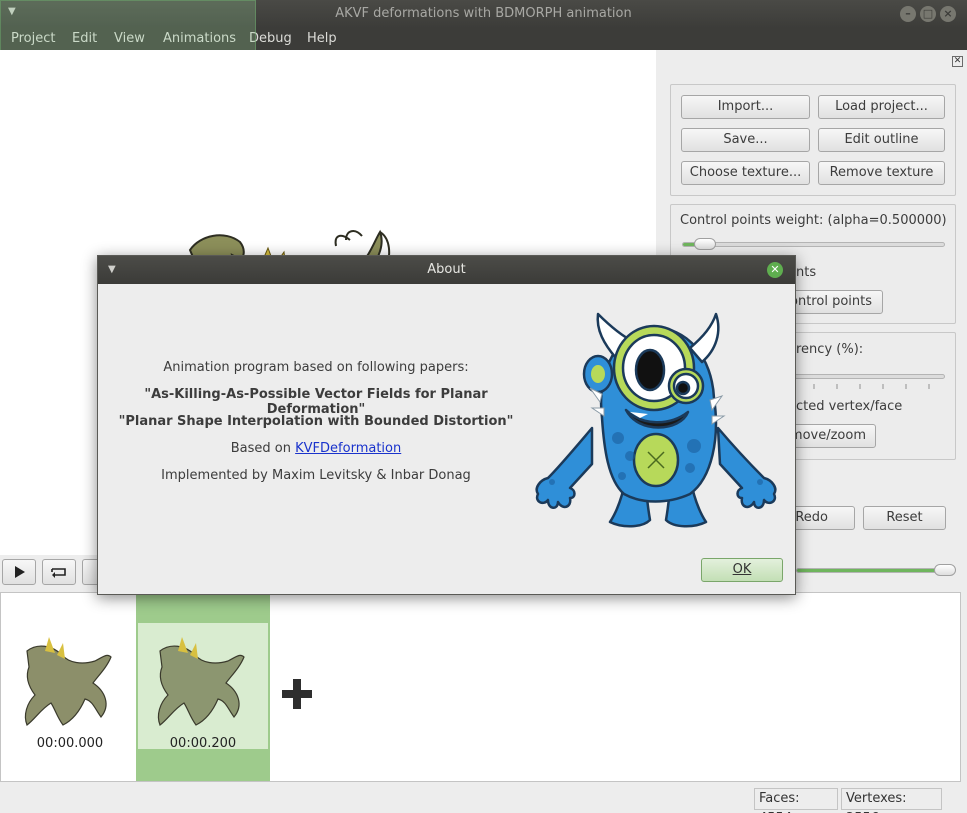  What do you see at coordinates (775, 270) in the screenshot?
I see `dialog-close-icon: ✕` at bounding box center [775, 270].